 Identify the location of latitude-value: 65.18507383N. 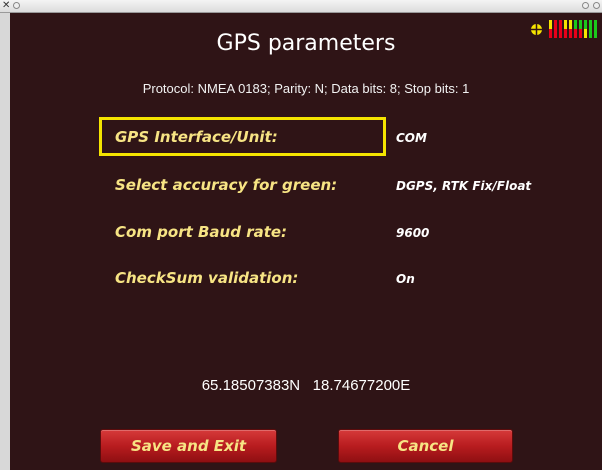
(251, 385).